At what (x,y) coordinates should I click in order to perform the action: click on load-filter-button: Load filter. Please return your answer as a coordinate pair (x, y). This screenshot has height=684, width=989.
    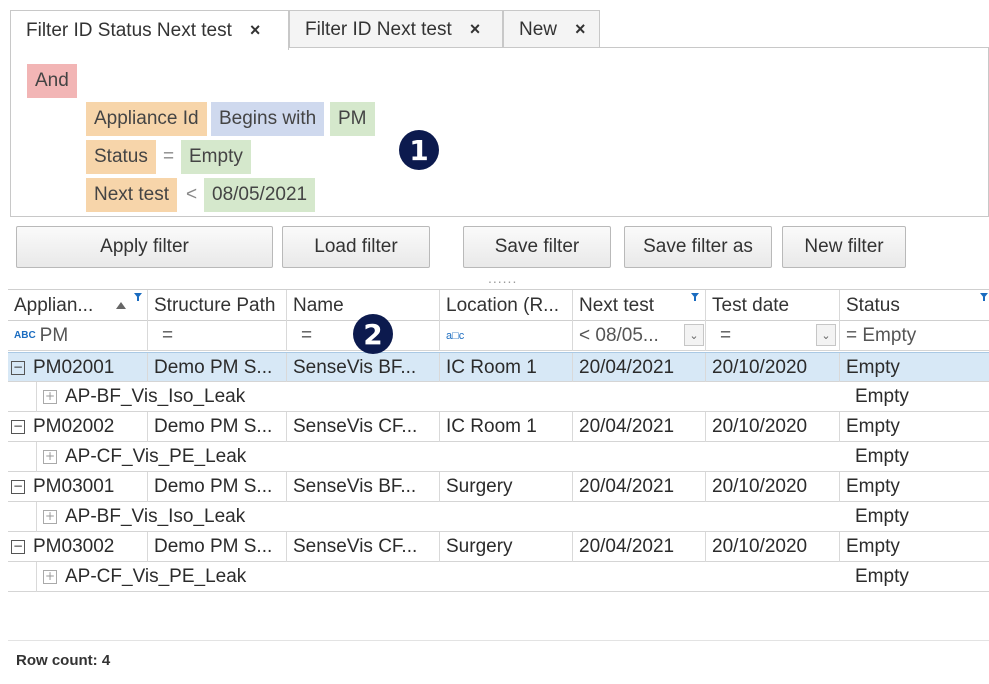
    Looking at the image, I should click on (356, 247).